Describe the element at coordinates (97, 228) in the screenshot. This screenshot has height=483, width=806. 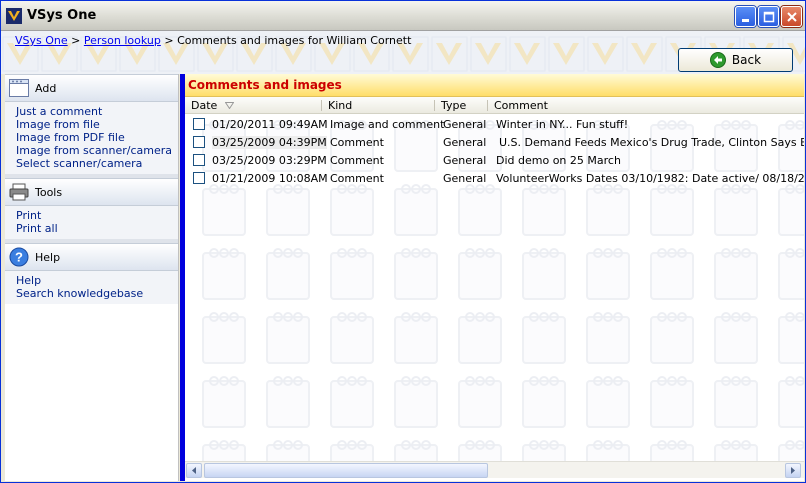
I see `sidebar-item-print-all: Print all` at that location.